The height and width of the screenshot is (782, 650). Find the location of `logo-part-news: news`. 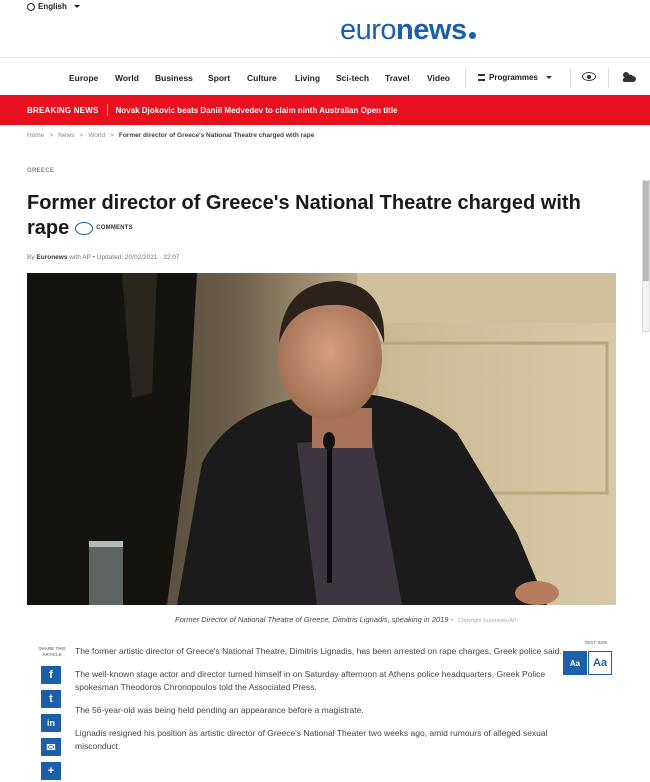

logo-part-news: news is located at coordinates (431, 30).